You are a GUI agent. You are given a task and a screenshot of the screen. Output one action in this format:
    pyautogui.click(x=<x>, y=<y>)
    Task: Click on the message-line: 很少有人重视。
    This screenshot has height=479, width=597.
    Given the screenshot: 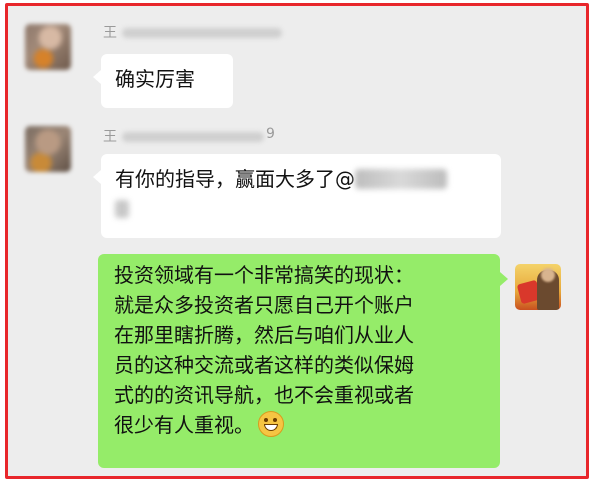 What is the action you would take?
    pyautogui.click(x=184, y=425)
    